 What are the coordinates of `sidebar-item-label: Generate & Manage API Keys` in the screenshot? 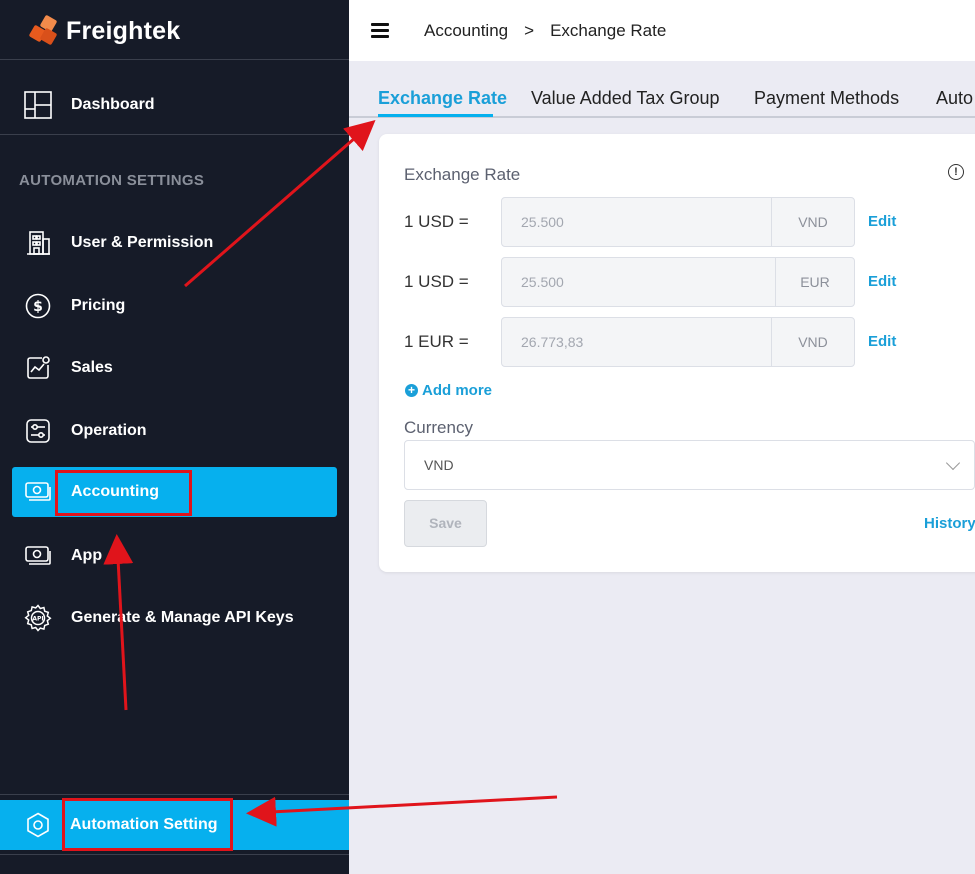 It's located at (182, 617).